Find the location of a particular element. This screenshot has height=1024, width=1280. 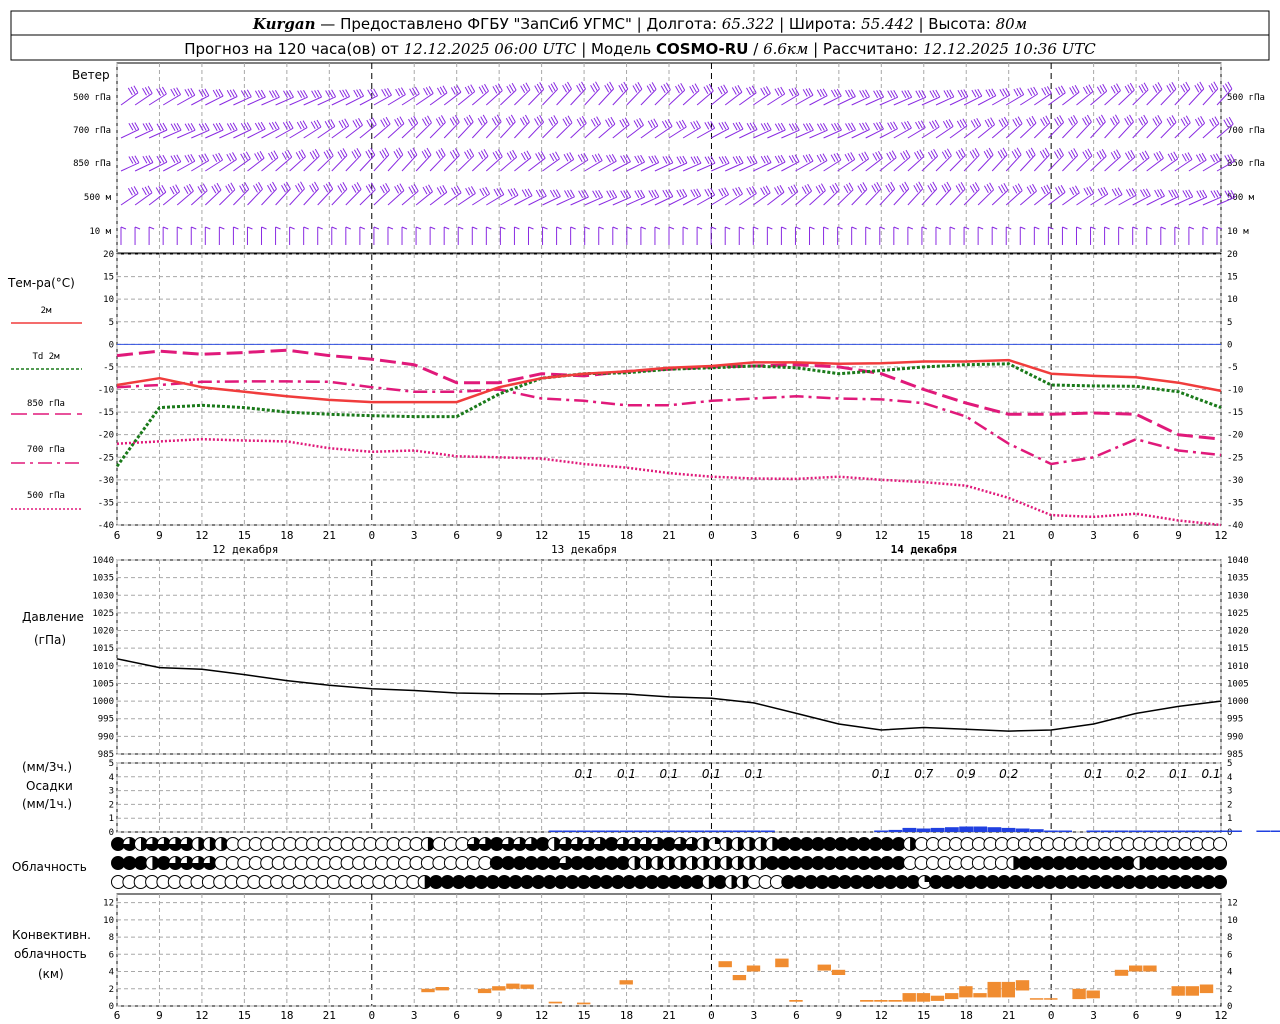

conv-axis-hour-label: 21 is located at coordinates (329, 1015).